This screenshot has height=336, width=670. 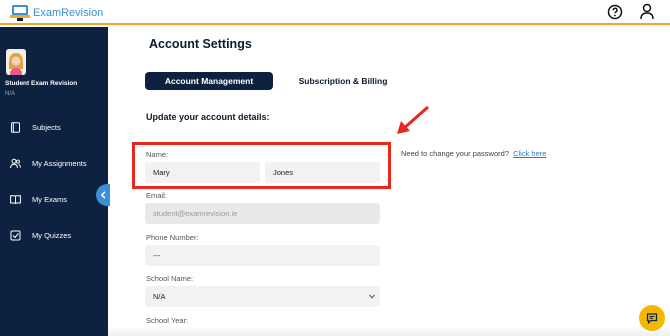 I want to click on sidebar-item-subjects: Subjects, so click(x=54, y=128).